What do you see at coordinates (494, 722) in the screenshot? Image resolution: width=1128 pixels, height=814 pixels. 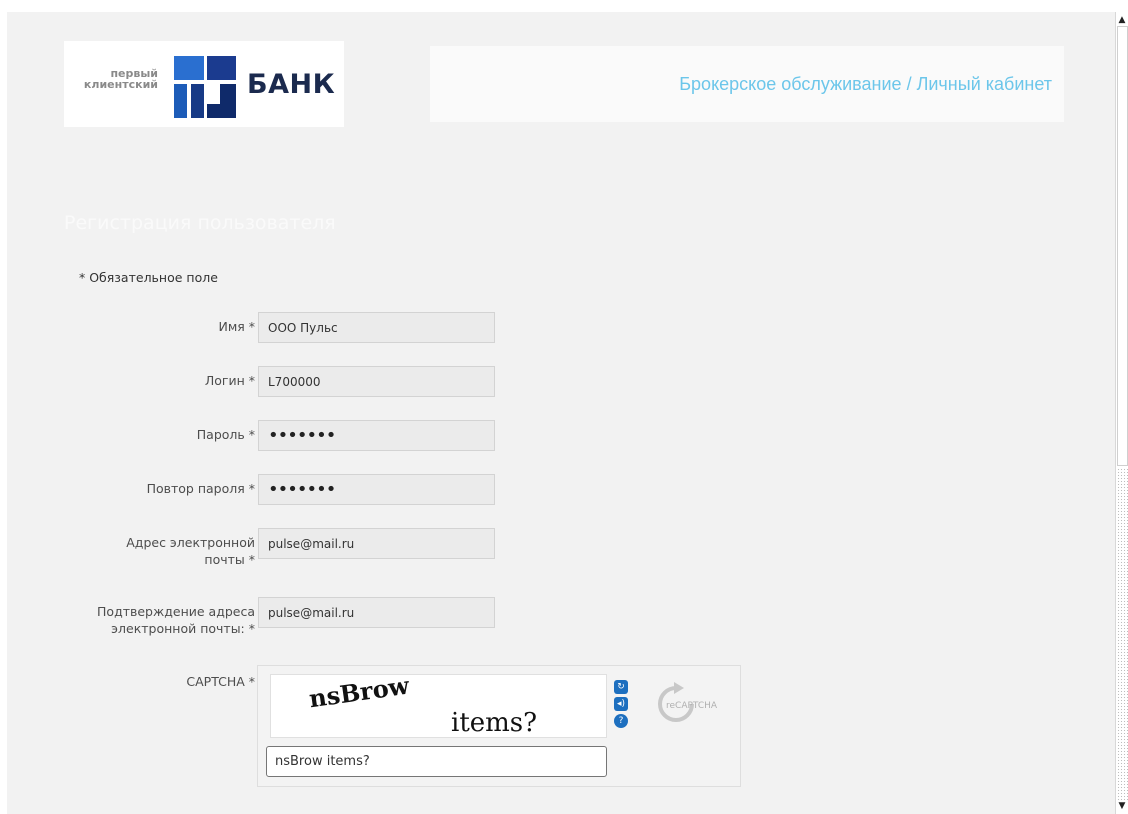 I see `captcha-word-2: items?` at bounding box center [494, 722].